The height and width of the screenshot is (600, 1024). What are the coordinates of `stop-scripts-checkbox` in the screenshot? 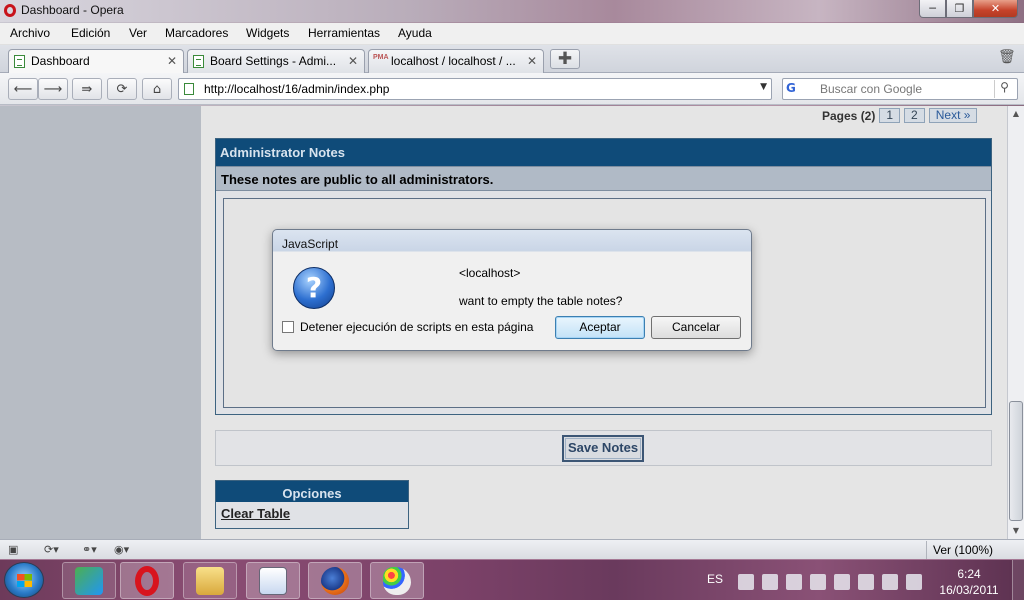 It's located at (288, 327).